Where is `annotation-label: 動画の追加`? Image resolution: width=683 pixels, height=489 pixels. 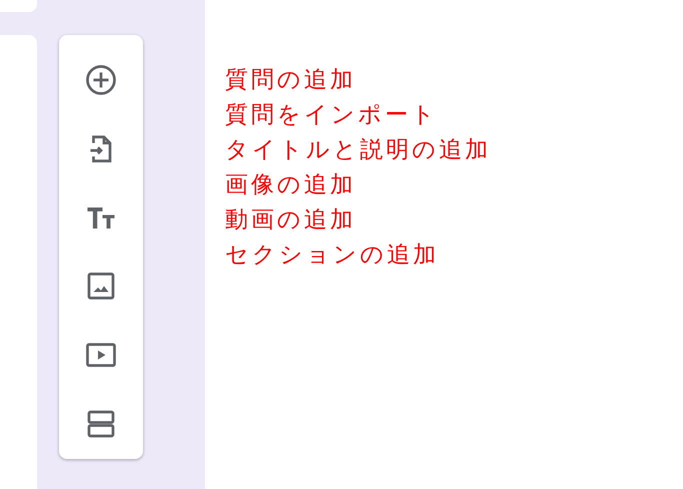
annotation-label: 動画の追加 is located at coordinates (290, 220).